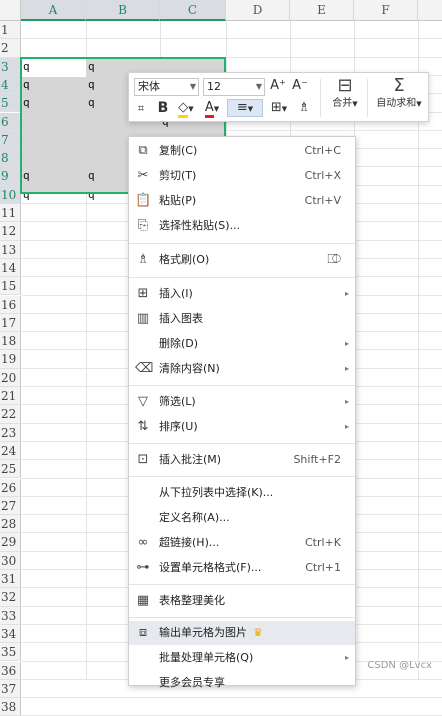 The height and width of the screenshot is (716, 442). I want to click on font-color-button: A▼, so click(212, 108).